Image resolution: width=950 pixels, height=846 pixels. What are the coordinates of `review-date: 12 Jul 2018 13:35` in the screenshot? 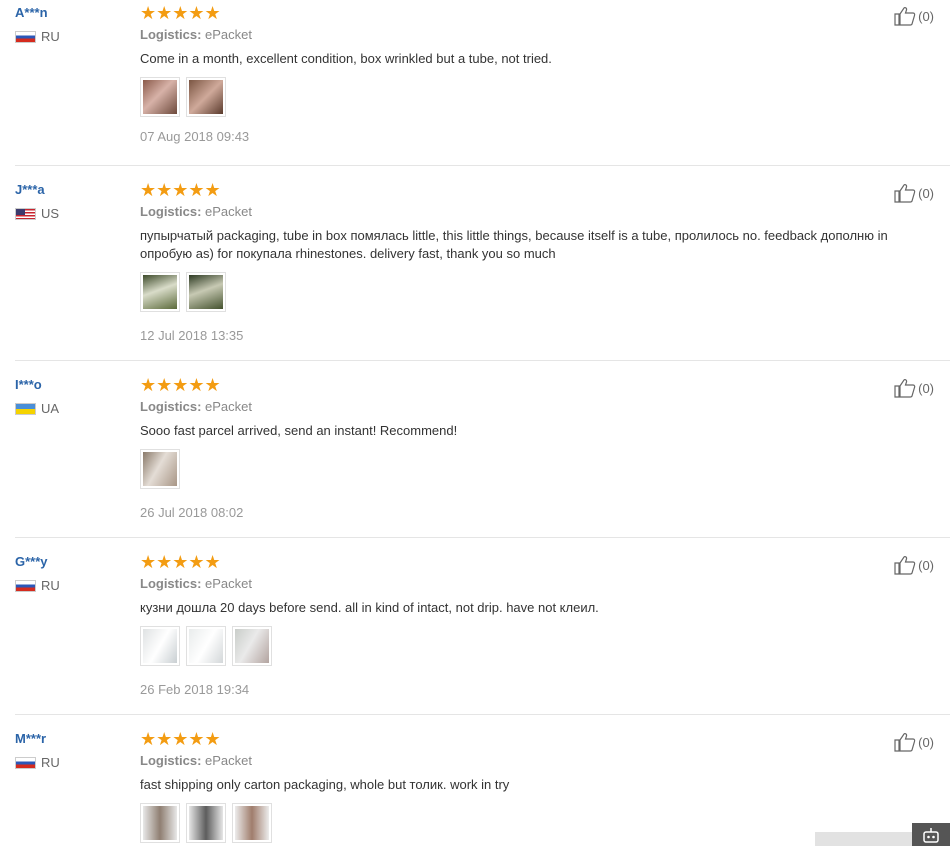 It's located at (192, 335).